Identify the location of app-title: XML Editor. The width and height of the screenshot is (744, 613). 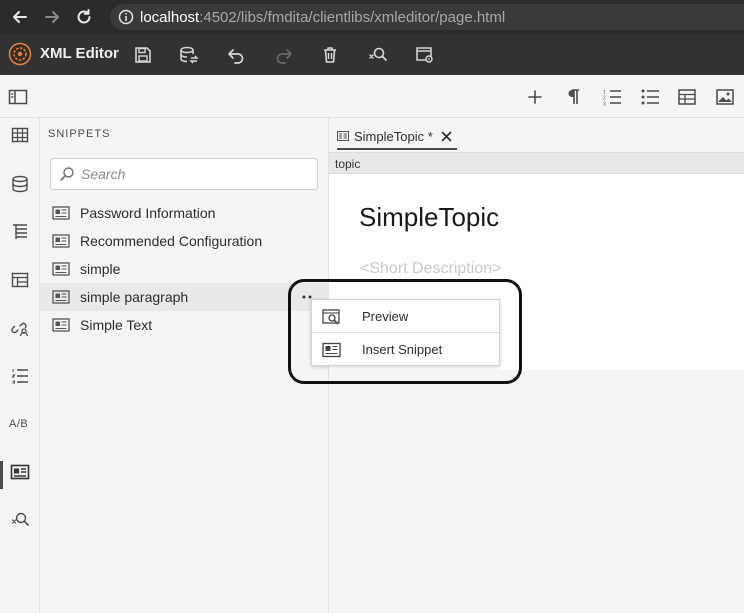
(79, 53).